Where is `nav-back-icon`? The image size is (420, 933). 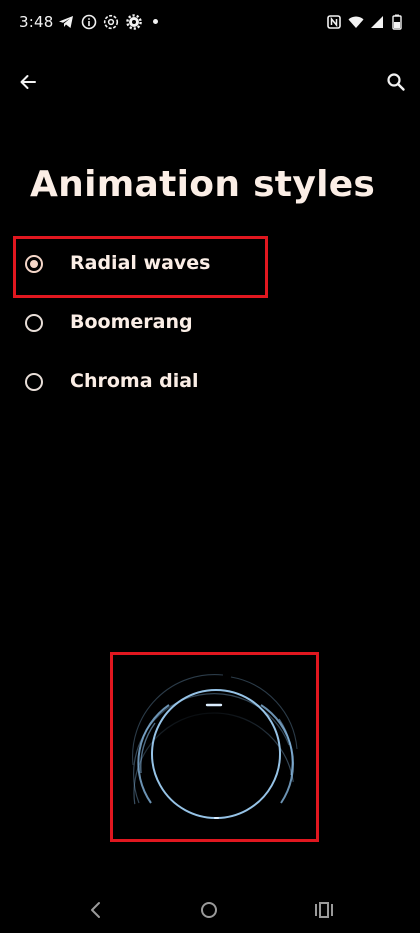
nav-back-icon is located at coordinates (95, 910).